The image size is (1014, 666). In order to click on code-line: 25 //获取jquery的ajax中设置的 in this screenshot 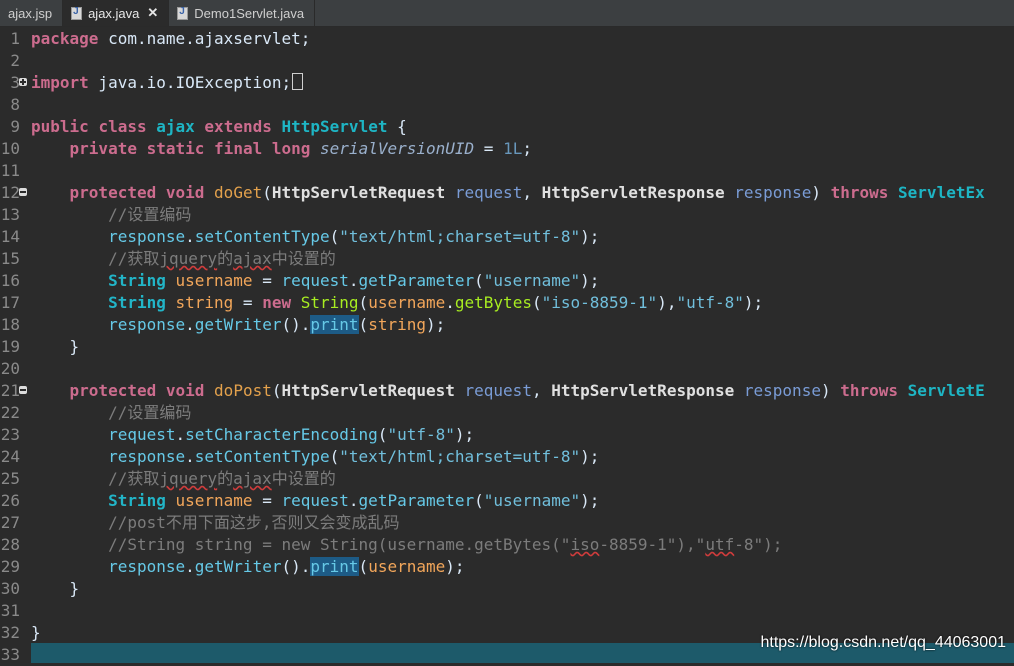, I will do `click(507, 479)`.